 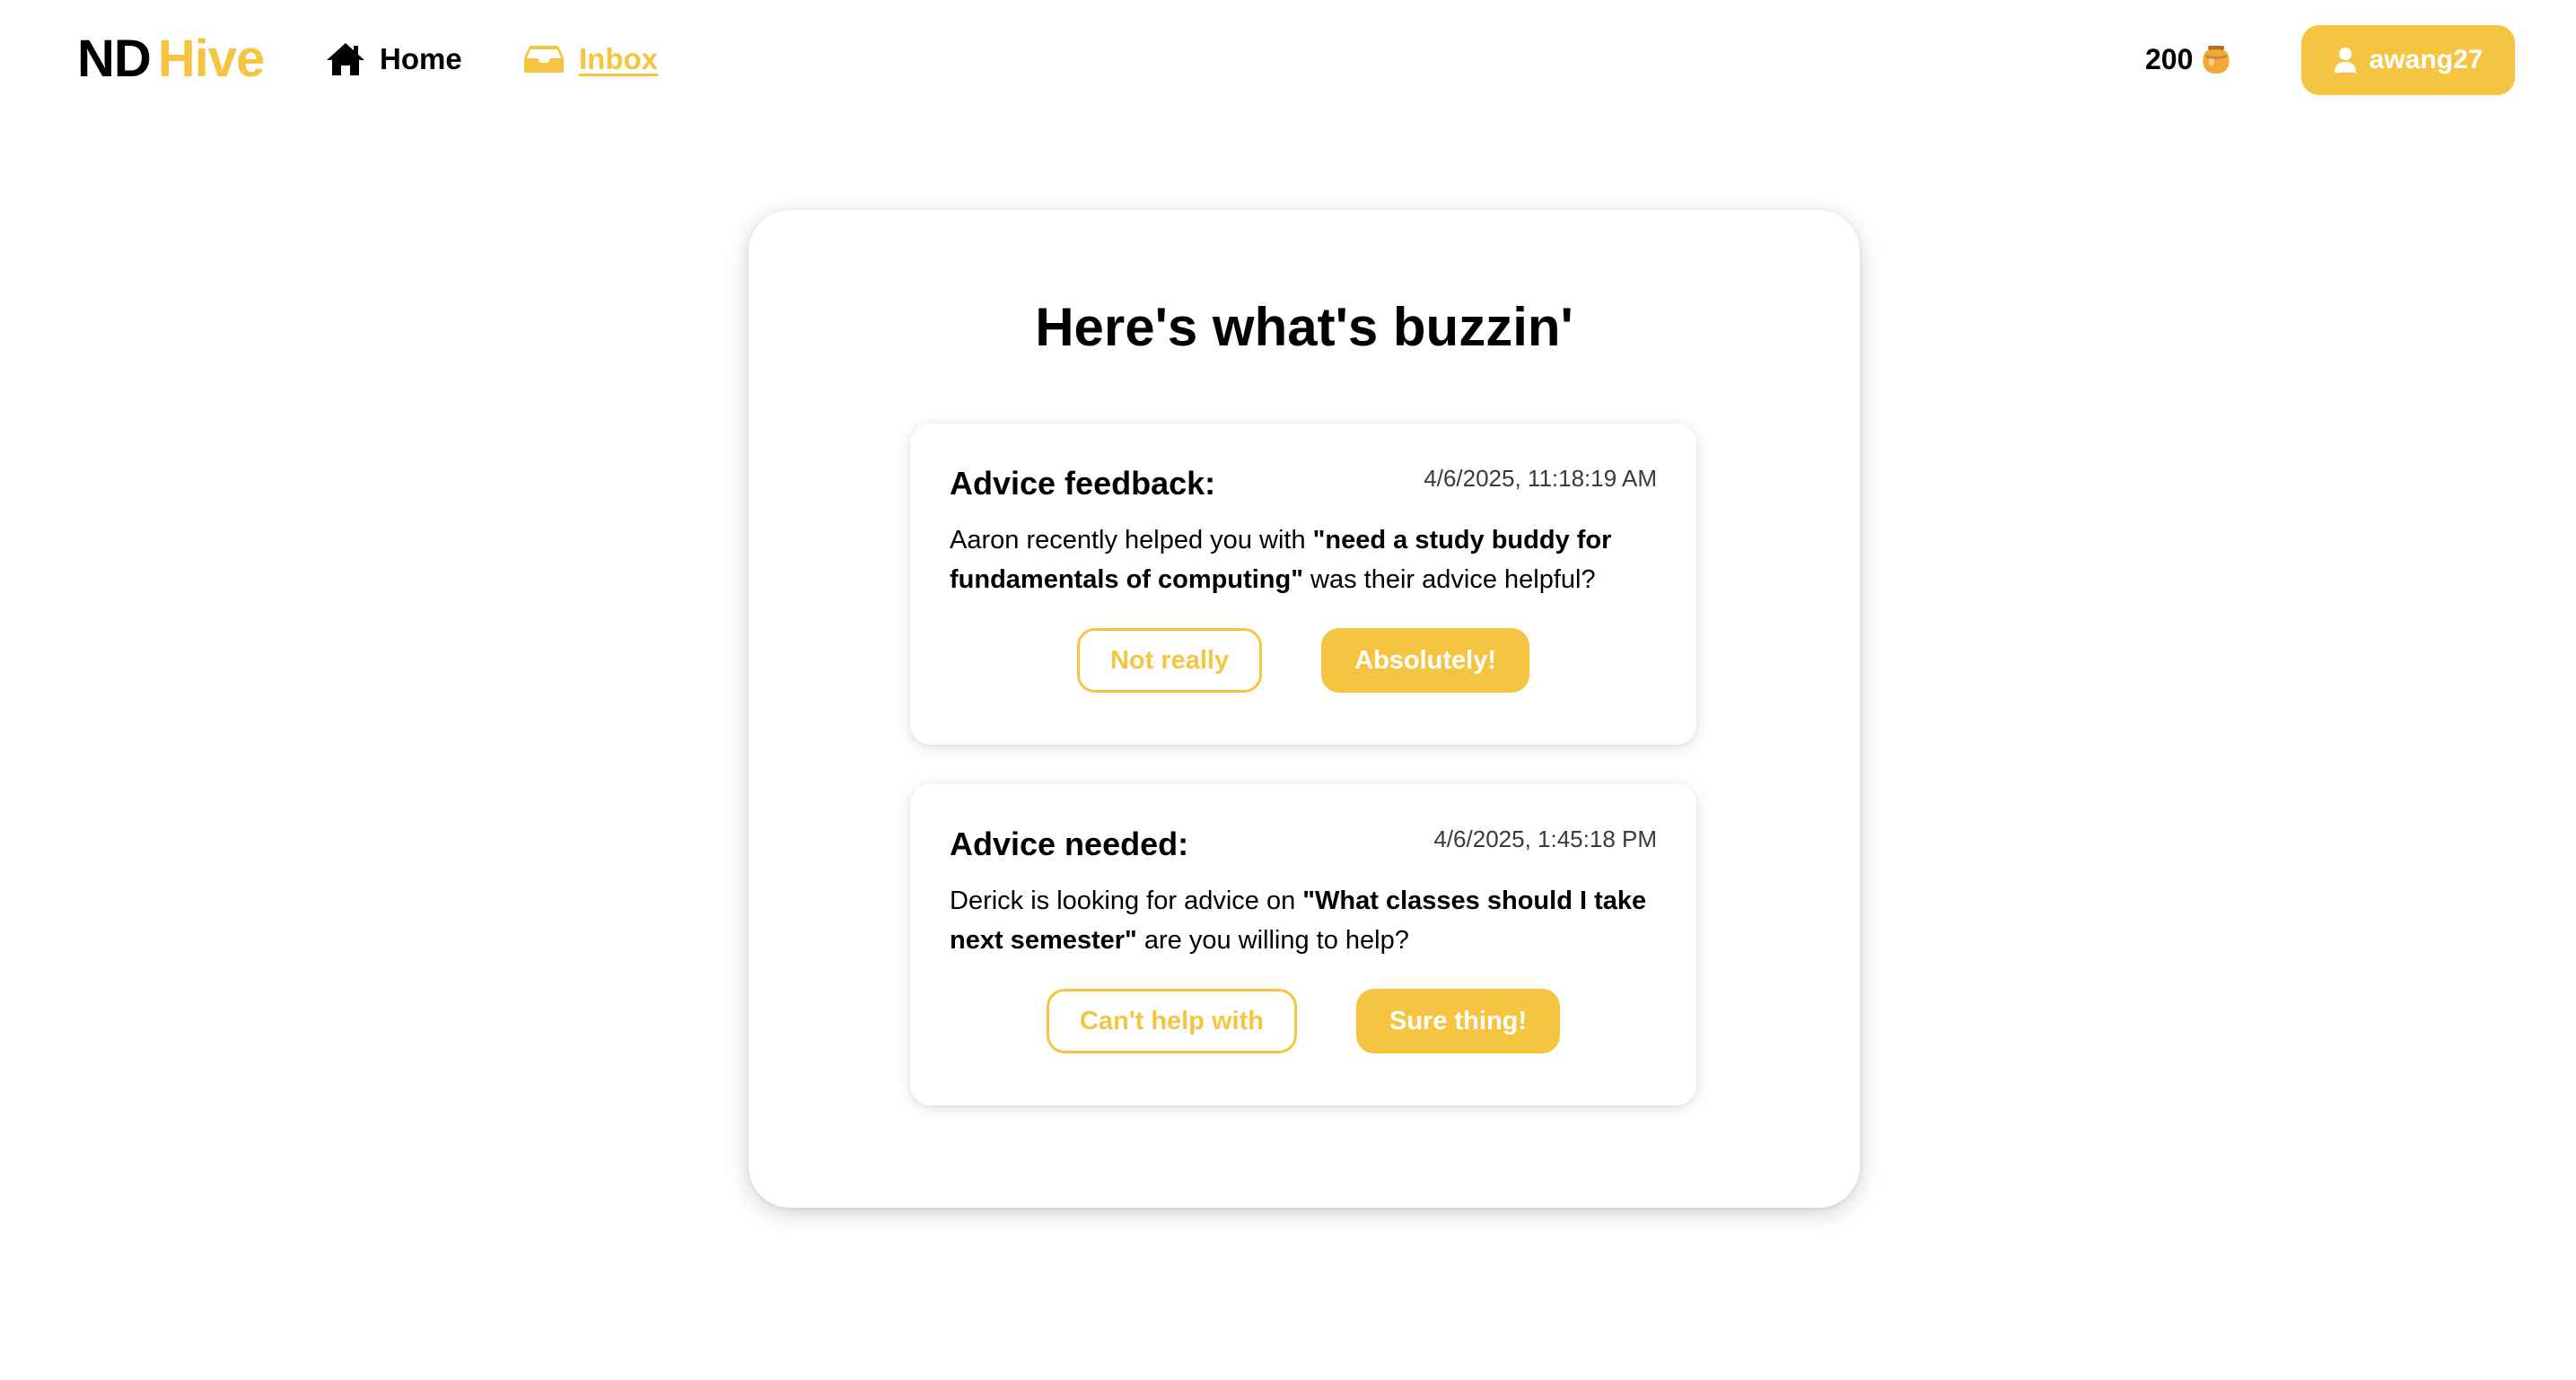 What do you see at coordinates (1069, 843) in the screenshot?
I see `notification-heading: Advice needed:` at bounding box center [1069, 843].